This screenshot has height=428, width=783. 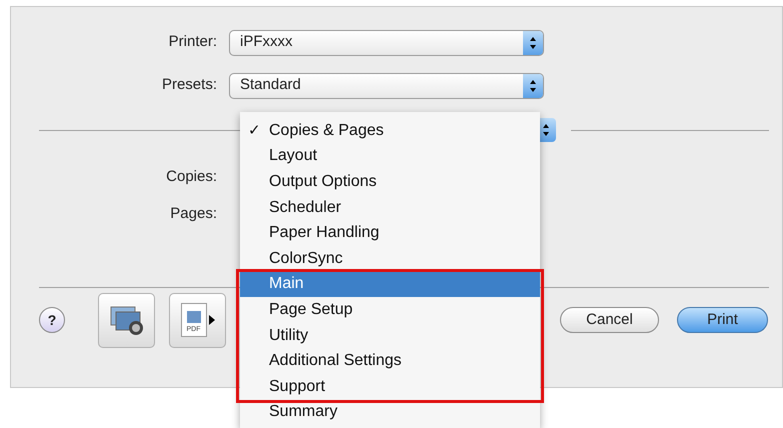 I want to click on print-button: Print, so click(x=722, y=320).